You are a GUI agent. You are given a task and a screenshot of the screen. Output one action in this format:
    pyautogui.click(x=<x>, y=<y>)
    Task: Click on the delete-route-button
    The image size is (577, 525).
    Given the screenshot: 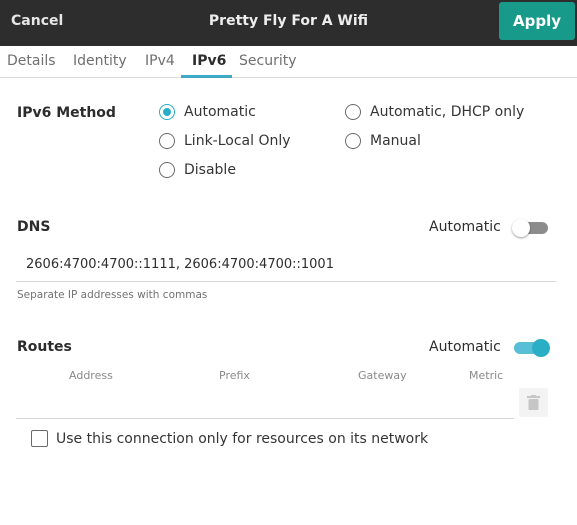 What is the action you would take?
    pyautogui.click(x=533, y=402)
    